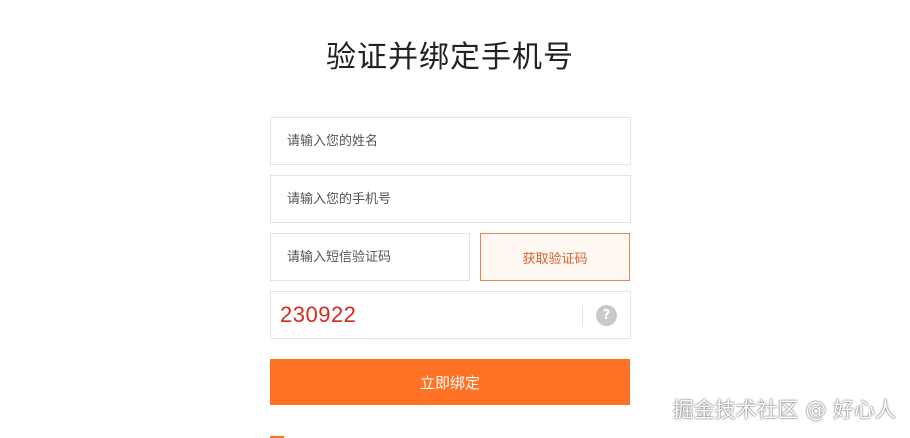 This screenshot has width=910, height=438. I want to click on page-title: 验证并绑定手机号, so click(450, 57).